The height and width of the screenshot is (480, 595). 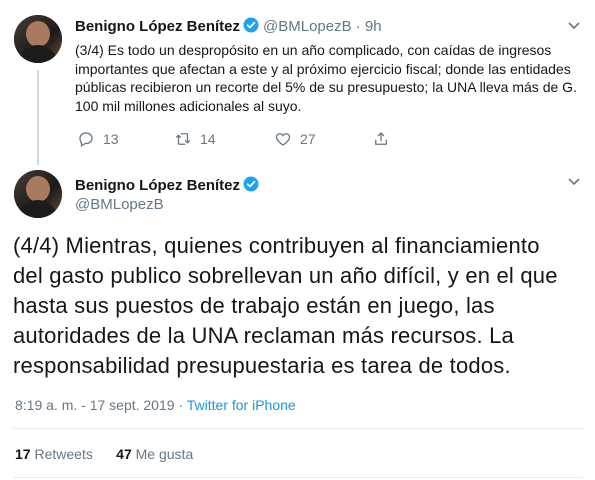 I want to click on share-button, so click(x=385, y=139).